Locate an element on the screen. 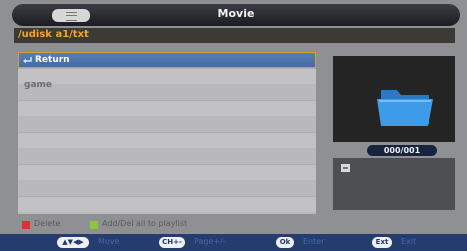 This screenshot has width=467, height=251. folder-icon is located at coordinates (405, 108).